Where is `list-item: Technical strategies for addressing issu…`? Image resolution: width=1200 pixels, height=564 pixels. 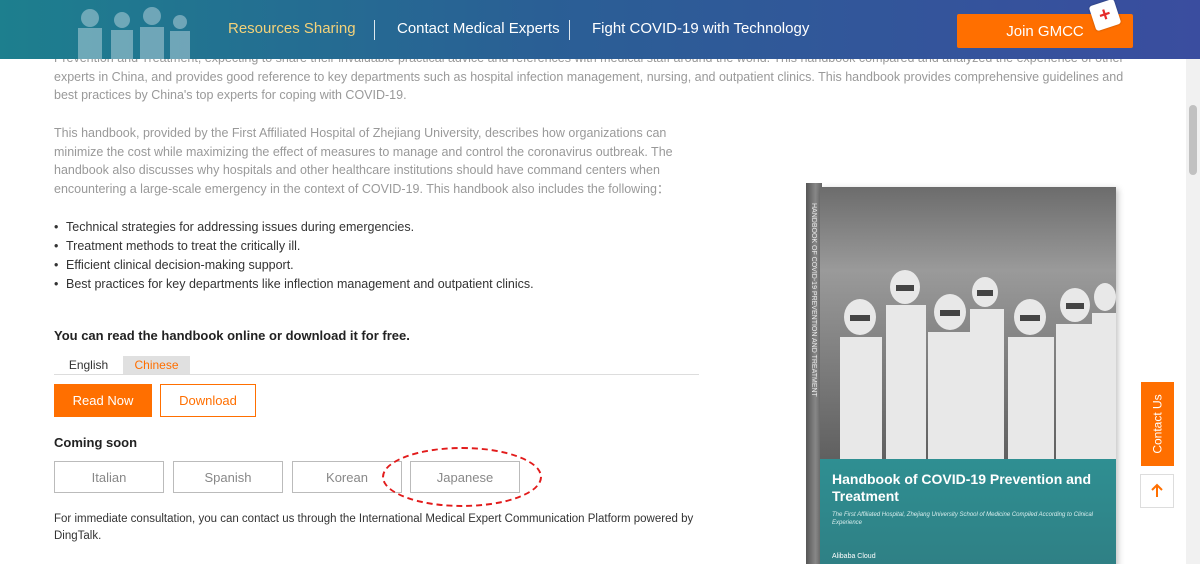
list-item: Technical strategies for addressing issu… is located at coordinates (294, 227).